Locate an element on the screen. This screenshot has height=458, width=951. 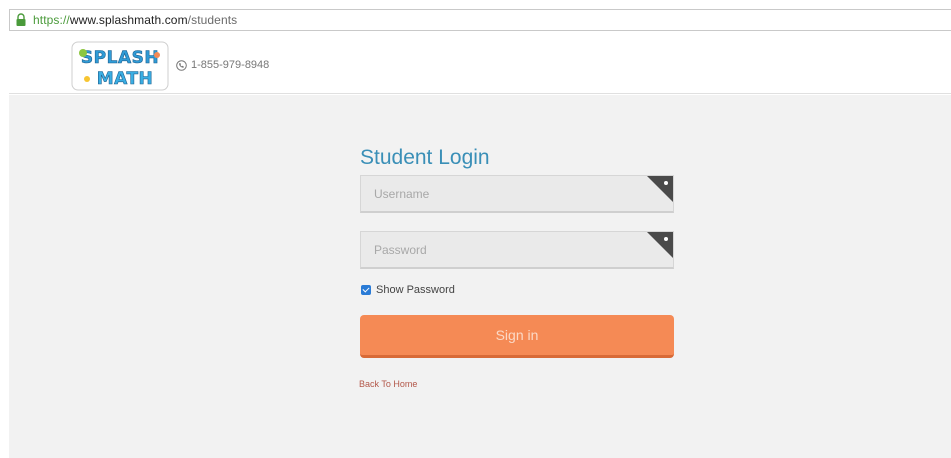
url-path: /students is located at coordinates (212, 20).